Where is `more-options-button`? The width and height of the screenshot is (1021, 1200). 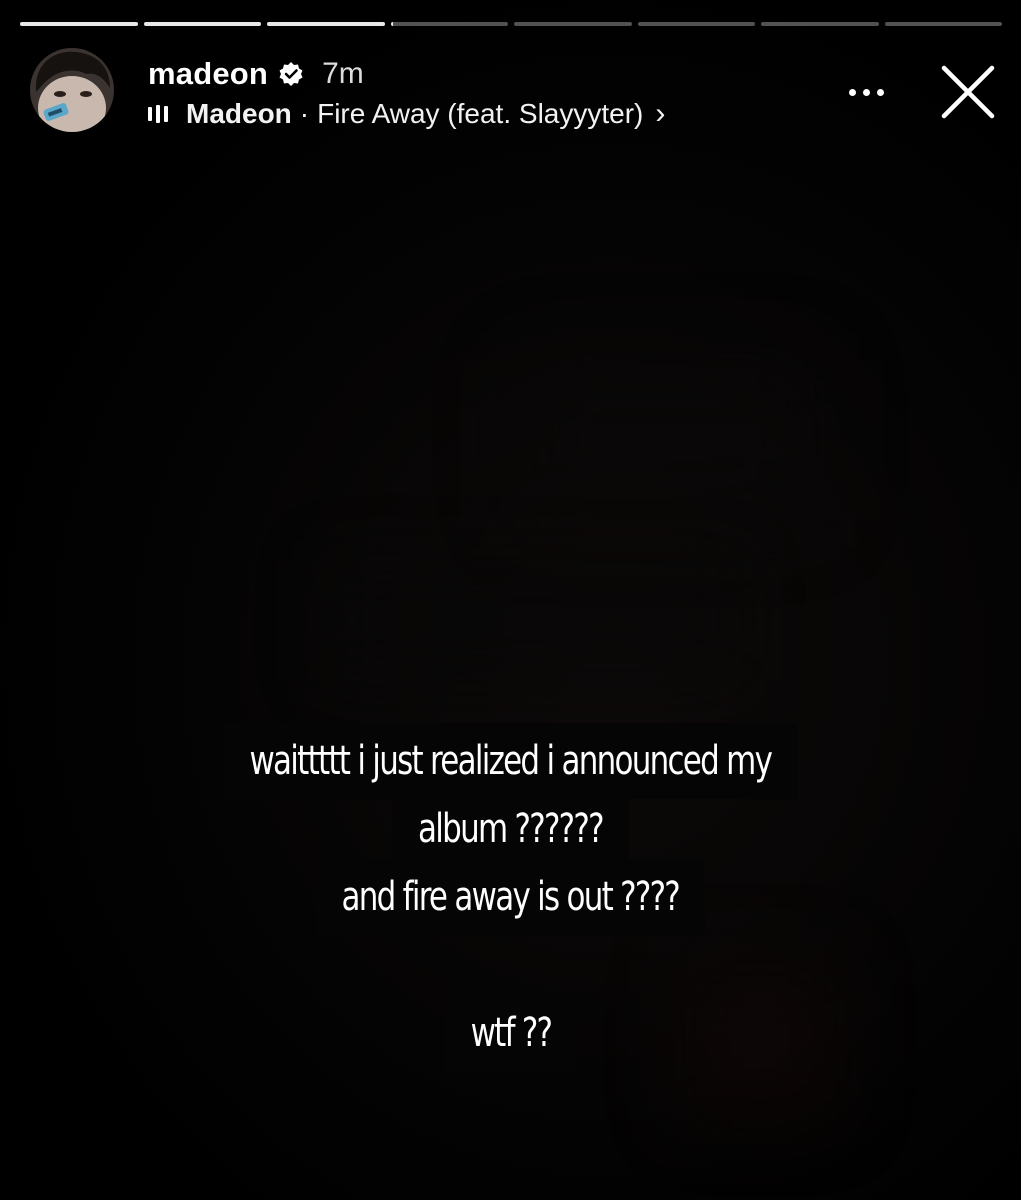
more-options-button is located at coordinates (866, 92).